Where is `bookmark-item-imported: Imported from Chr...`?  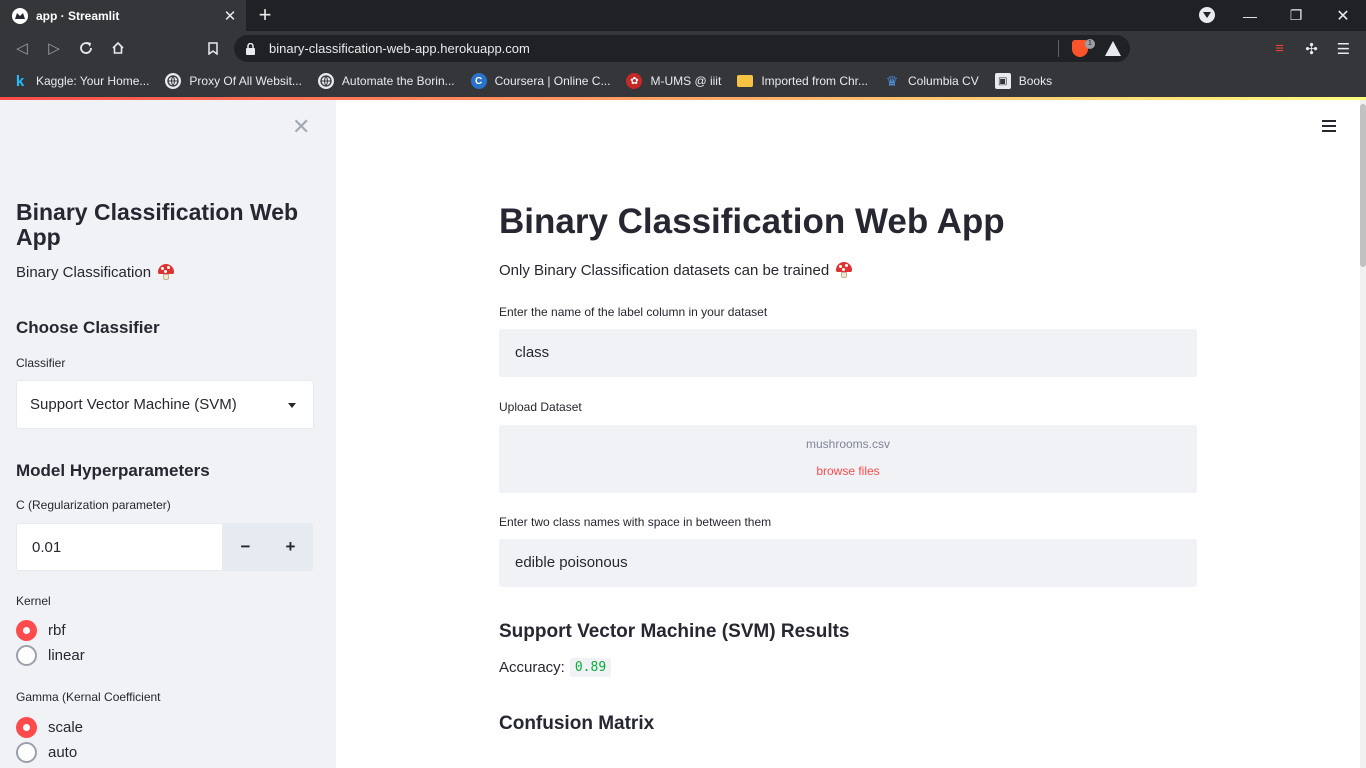
bookmark-item-imported: Imported from Chr... is located at coordinates (802, 81).